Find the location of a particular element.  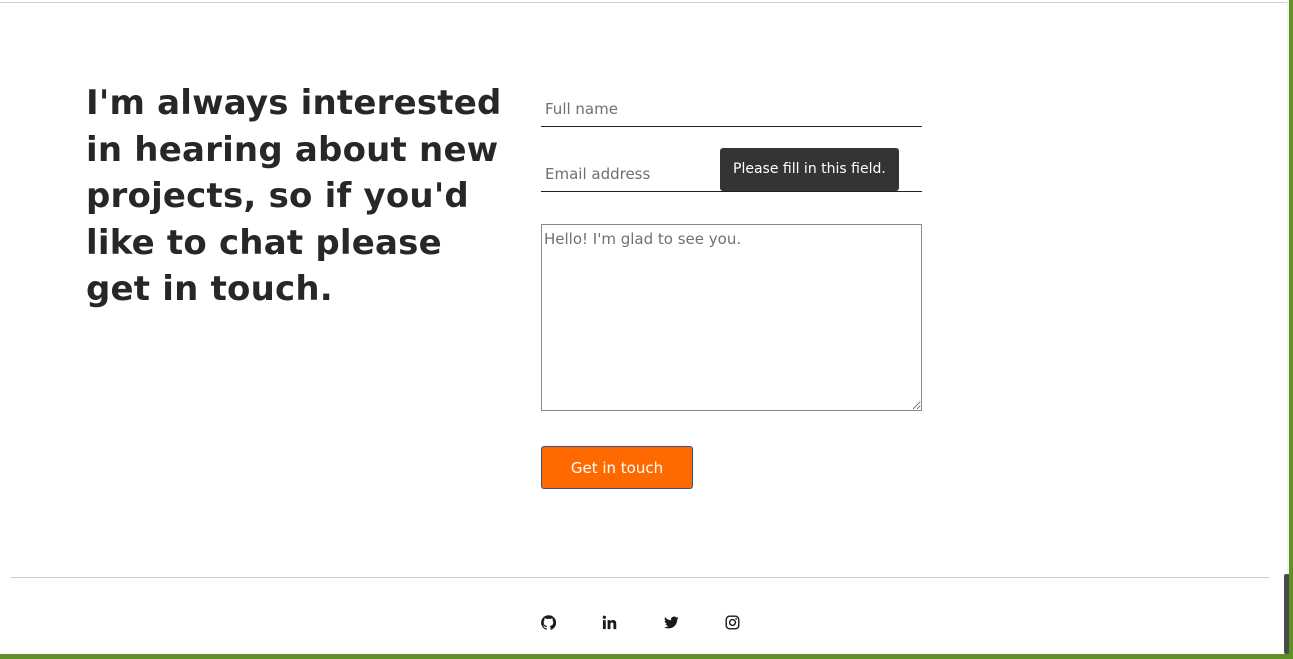

footer-divider is located at coordinates (640, 577).